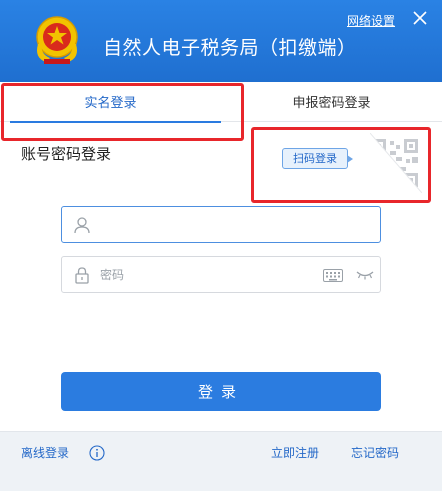  What do you see at coordinates (66, 154) in the screenshot?
I see `login-mode-title: 账号密码登录` at bounding box center [66, 154].